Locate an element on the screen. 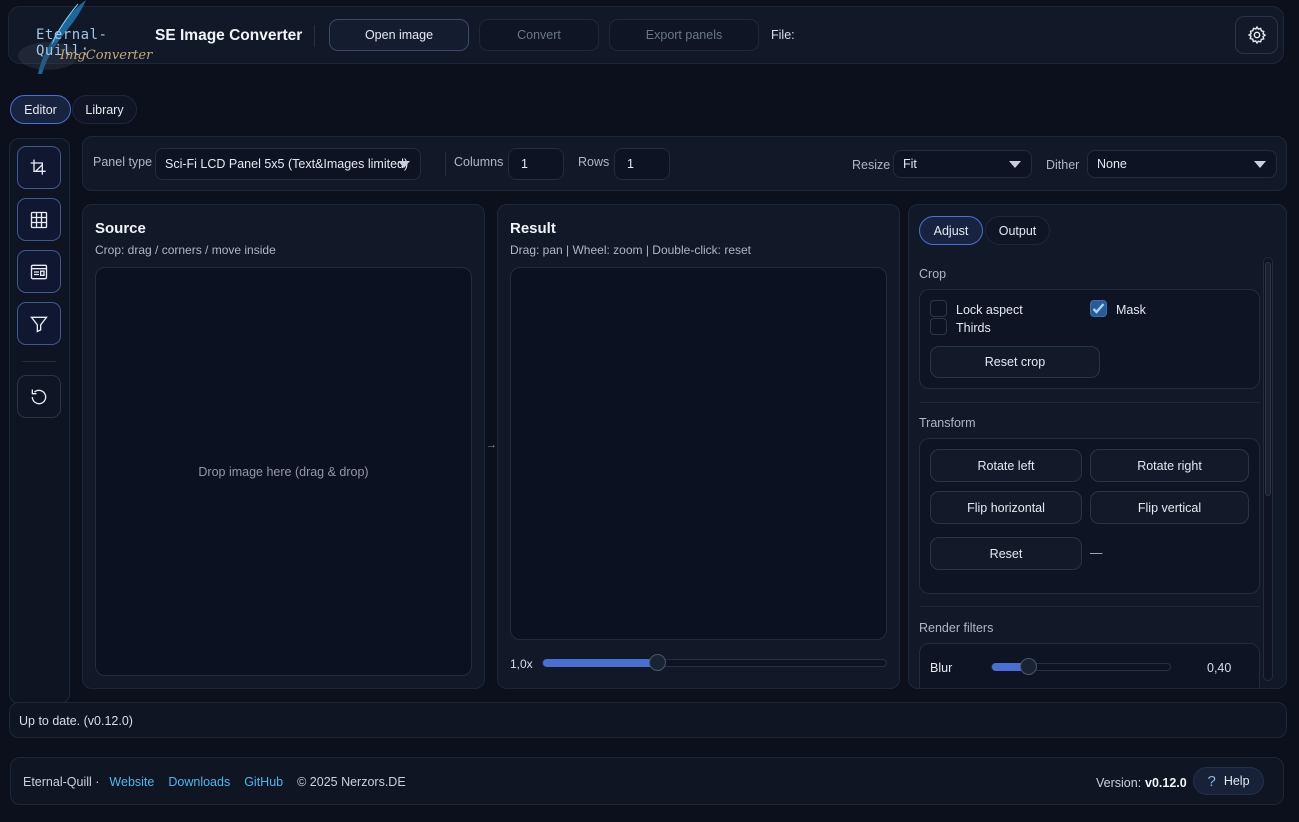  reset-crop-button: Reset crop is located at coordinates (1015, 362).